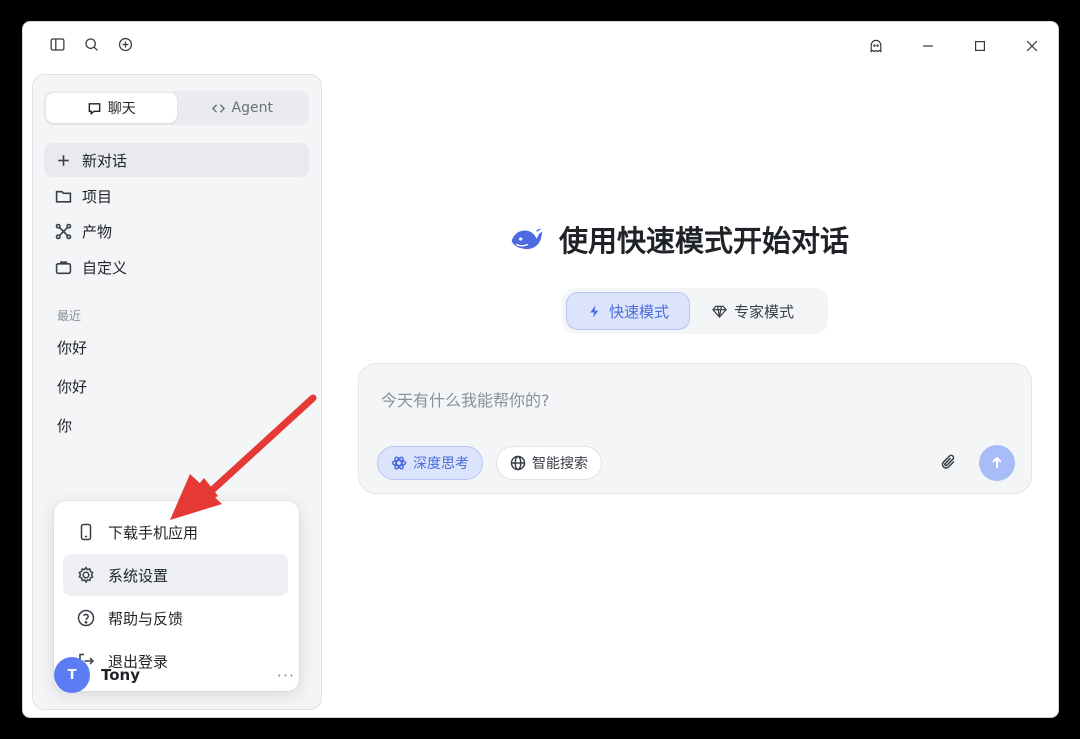 The width and height of the screenshot is (1080, 739). Describe the element at coordinates (1032, 46) in the screenshot. I see `close-icon` at that location.